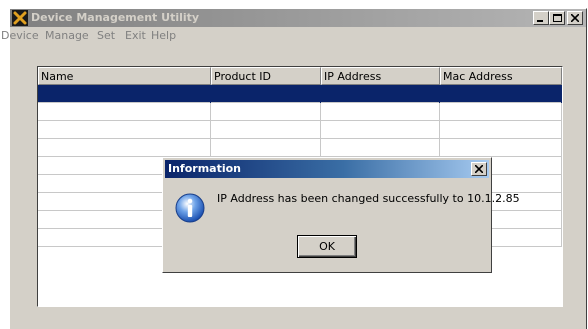 This screenshot has width=588, height=329. What do you see at coordinates (380, 76) in the screenshot?
I see `column-header-ip-address: IP Address` at bounding box center [380, 76].